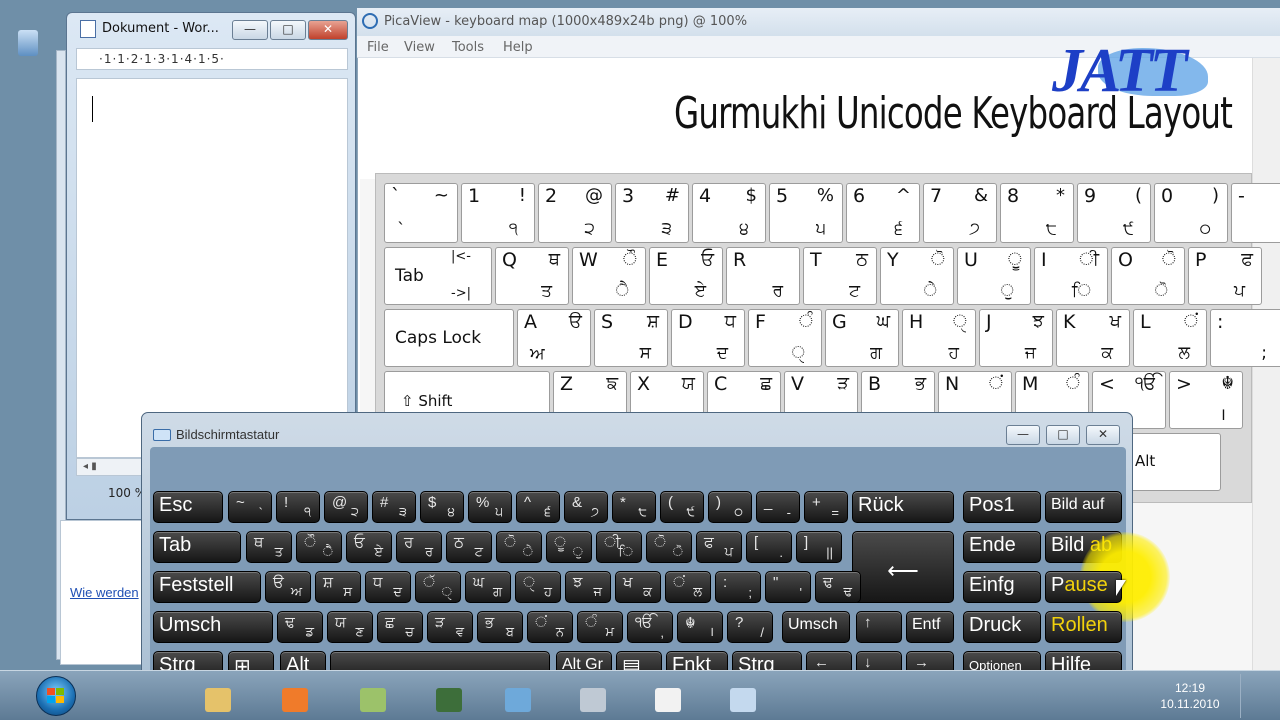 Image resolution: width=1280 pixels, height=720 pixels. Describe the element at coordinates (468, 47) in the screenshot. I see `menu-tools: Tools` at that location.